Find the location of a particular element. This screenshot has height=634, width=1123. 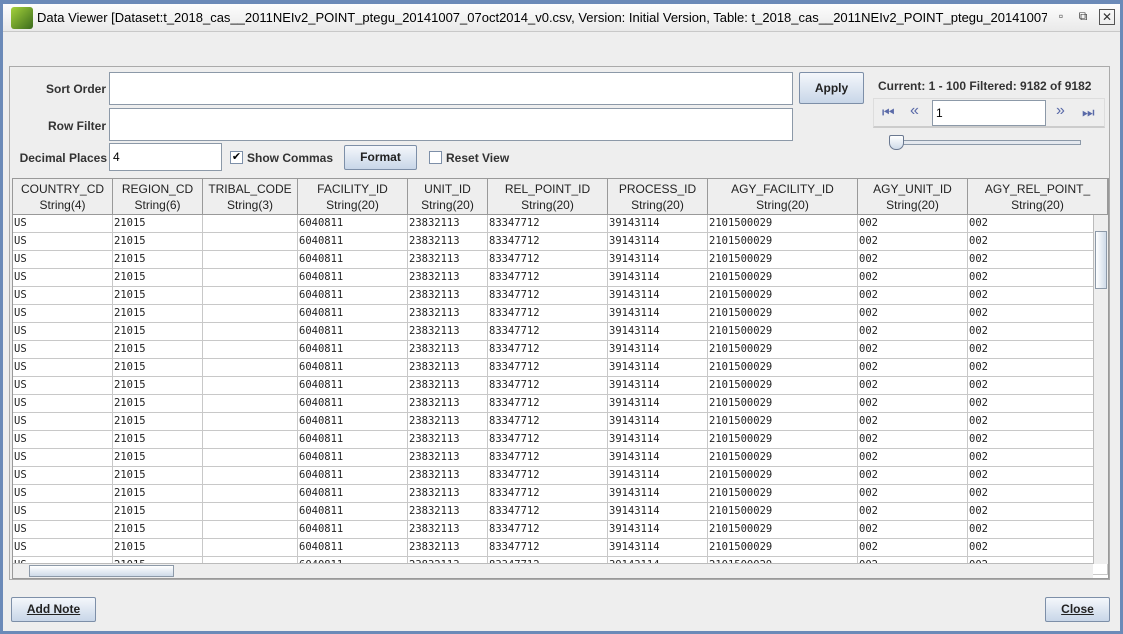

column-header: AGY_UNIT_ID String(20) is located at coordinates (913, 196).